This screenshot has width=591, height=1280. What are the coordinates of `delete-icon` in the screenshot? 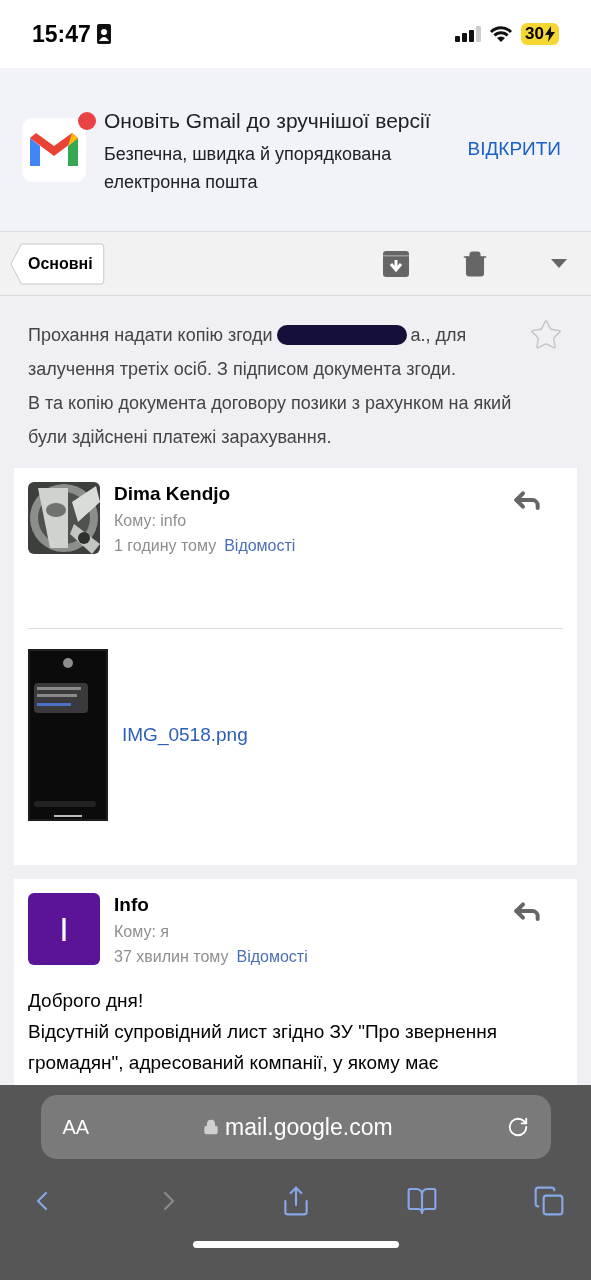 It's located at (475, 263).